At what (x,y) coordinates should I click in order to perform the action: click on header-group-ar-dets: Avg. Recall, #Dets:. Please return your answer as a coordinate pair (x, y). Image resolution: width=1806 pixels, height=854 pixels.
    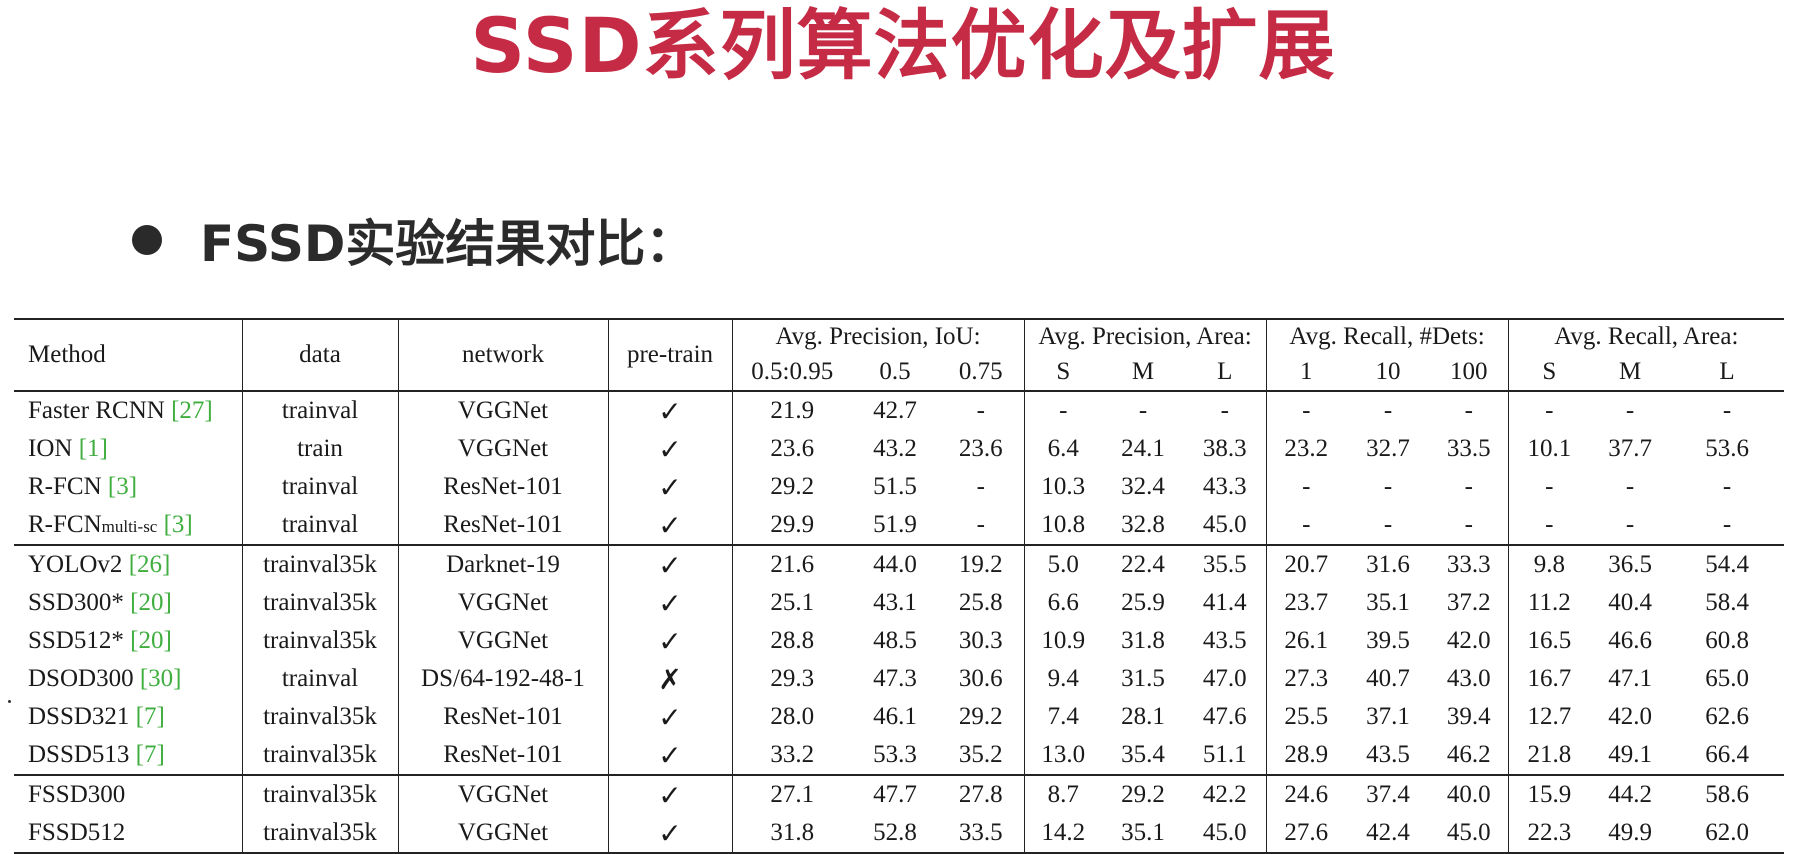
    Looking at the image, I should click on (1387, 336).